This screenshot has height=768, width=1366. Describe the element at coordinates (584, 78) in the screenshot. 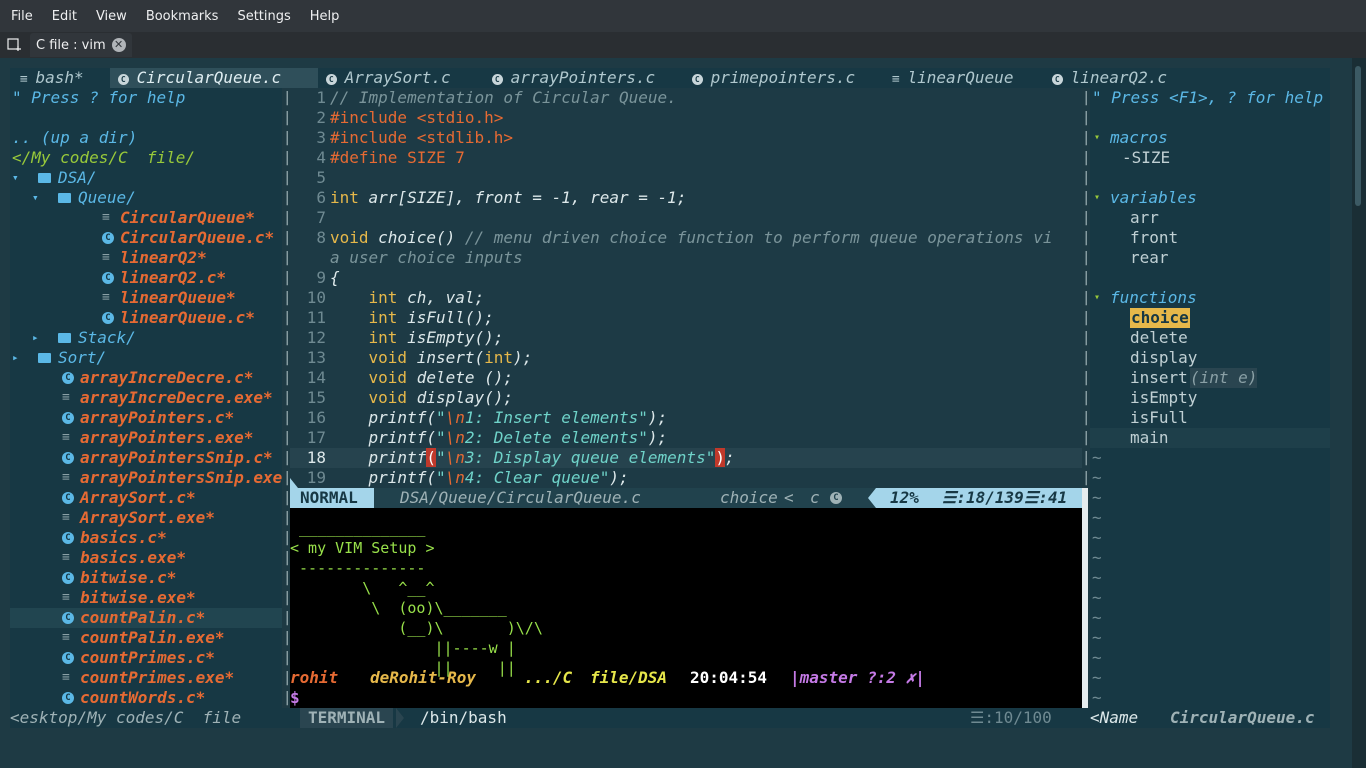

I see `vim-tab: C arrayPointers.c` at that location.